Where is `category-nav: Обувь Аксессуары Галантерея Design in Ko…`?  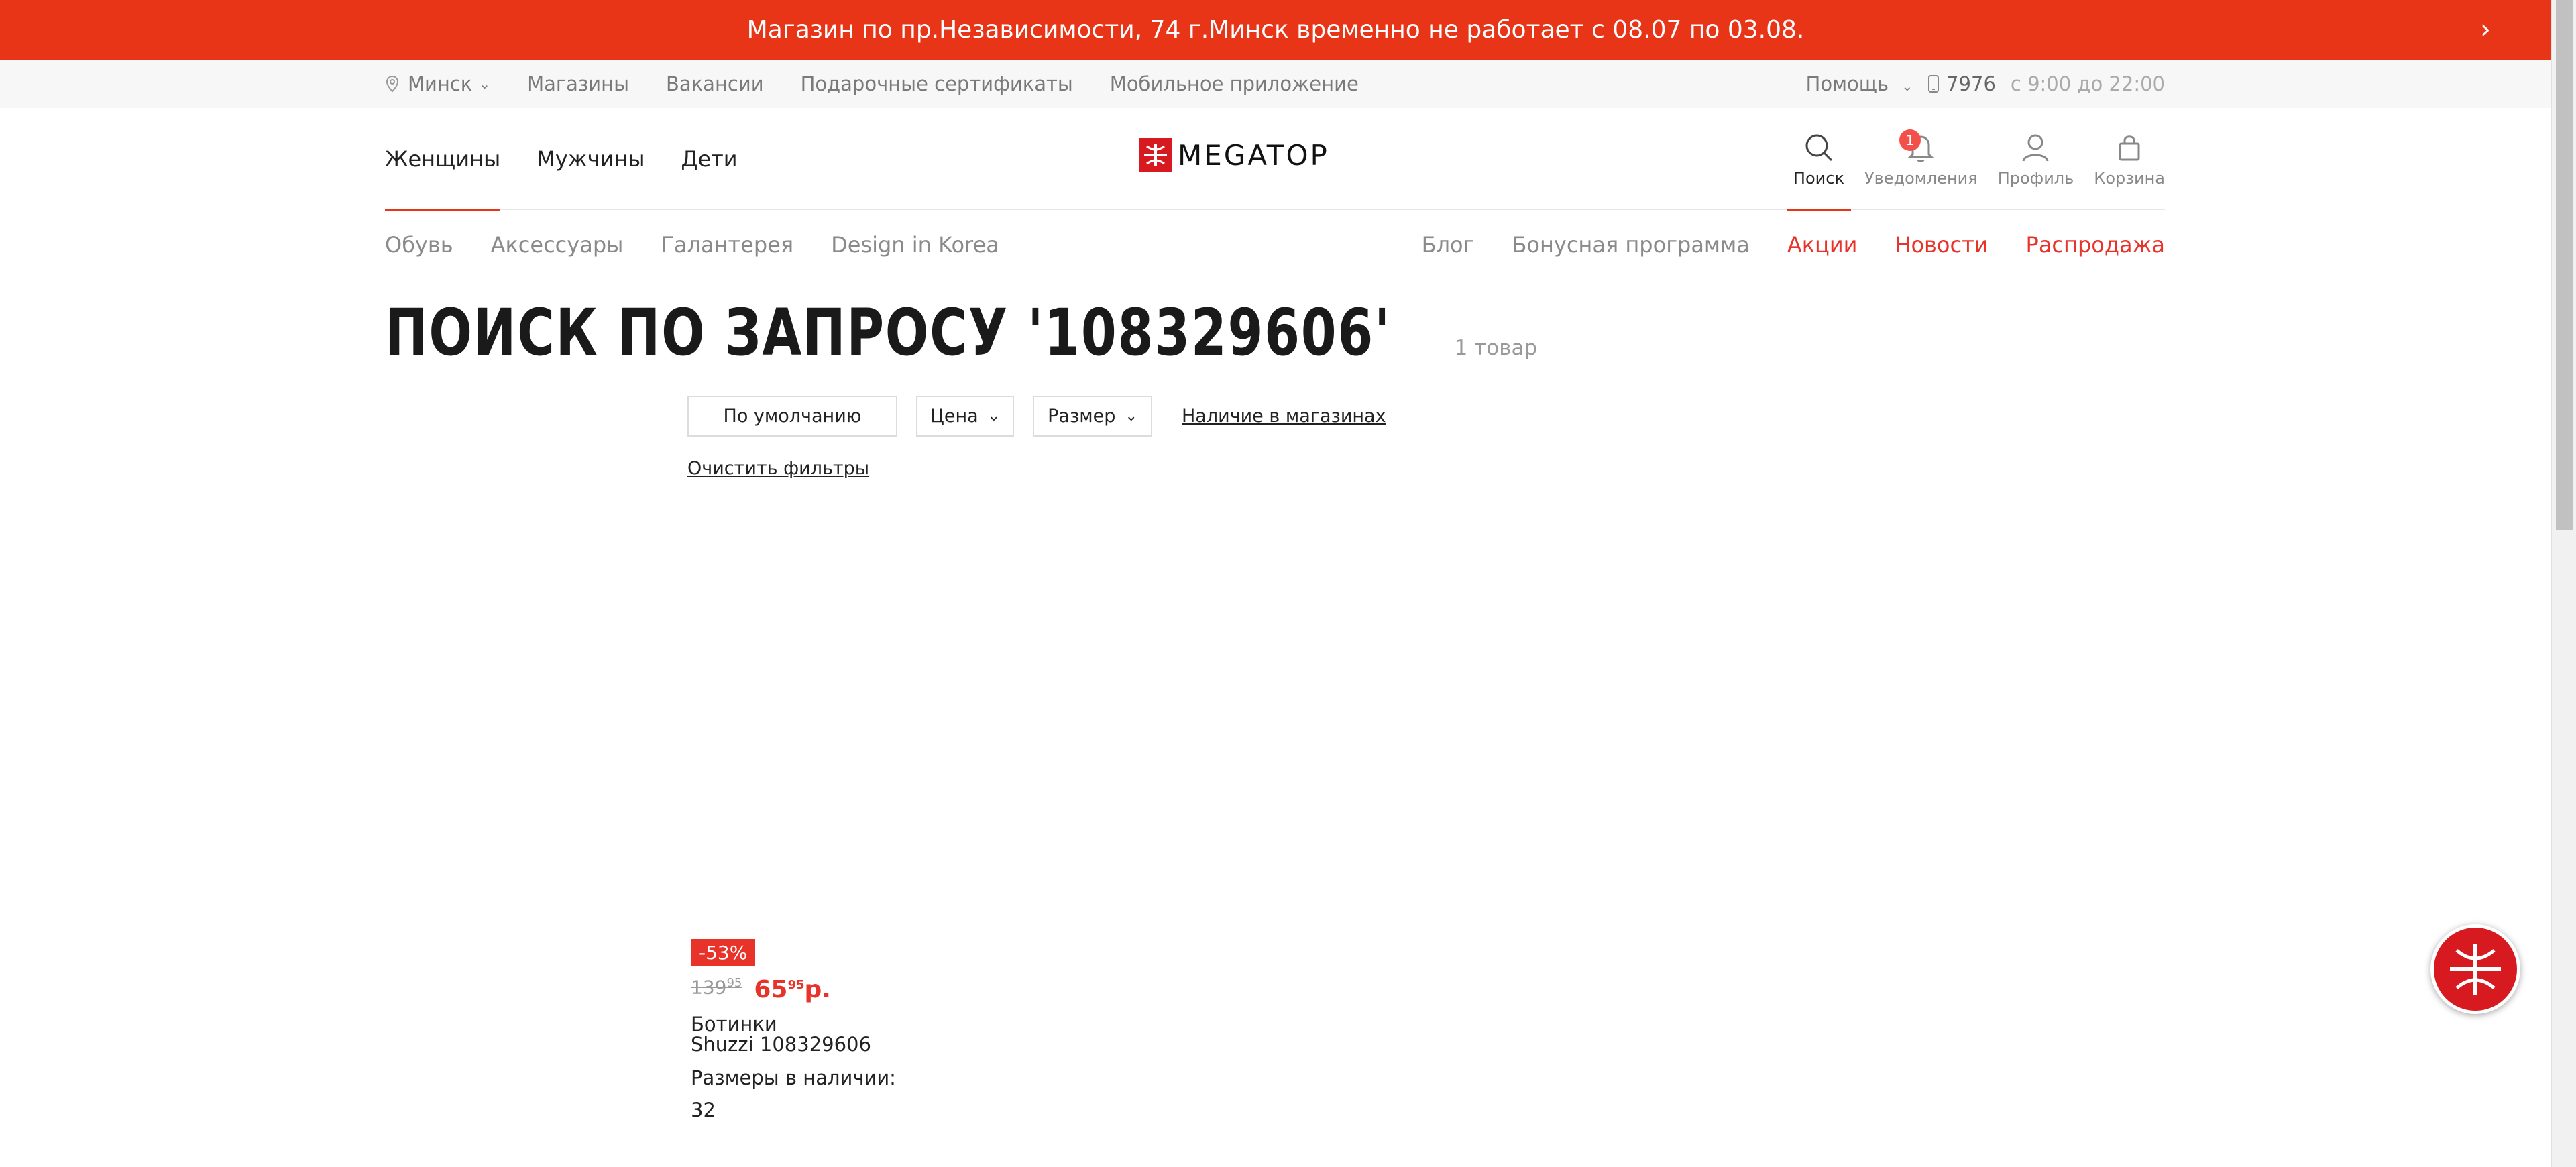 category-nav: Обувь Аксессуары Галантерея Design in Ko… is located at coordinates (1275, 252).